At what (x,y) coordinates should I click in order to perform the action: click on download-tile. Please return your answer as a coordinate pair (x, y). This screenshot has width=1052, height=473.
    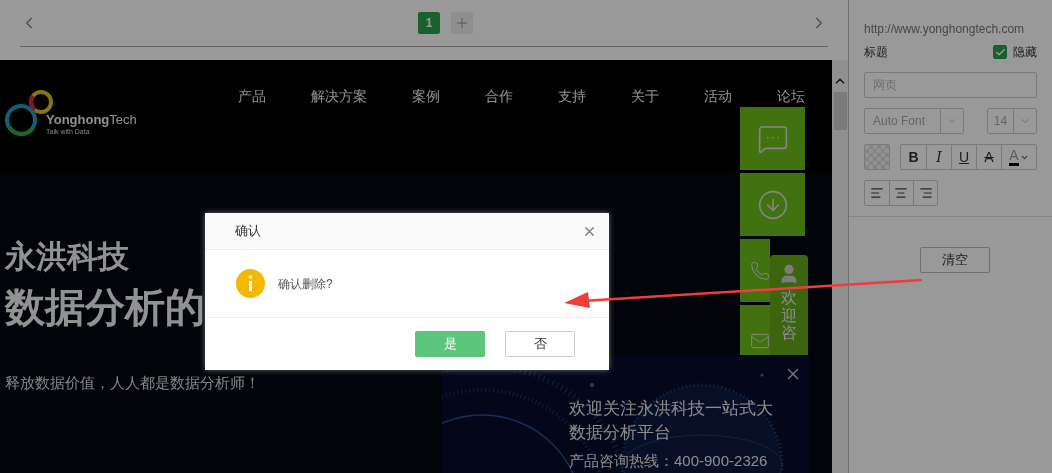
    Looking at the image, I should click on (772, 204).